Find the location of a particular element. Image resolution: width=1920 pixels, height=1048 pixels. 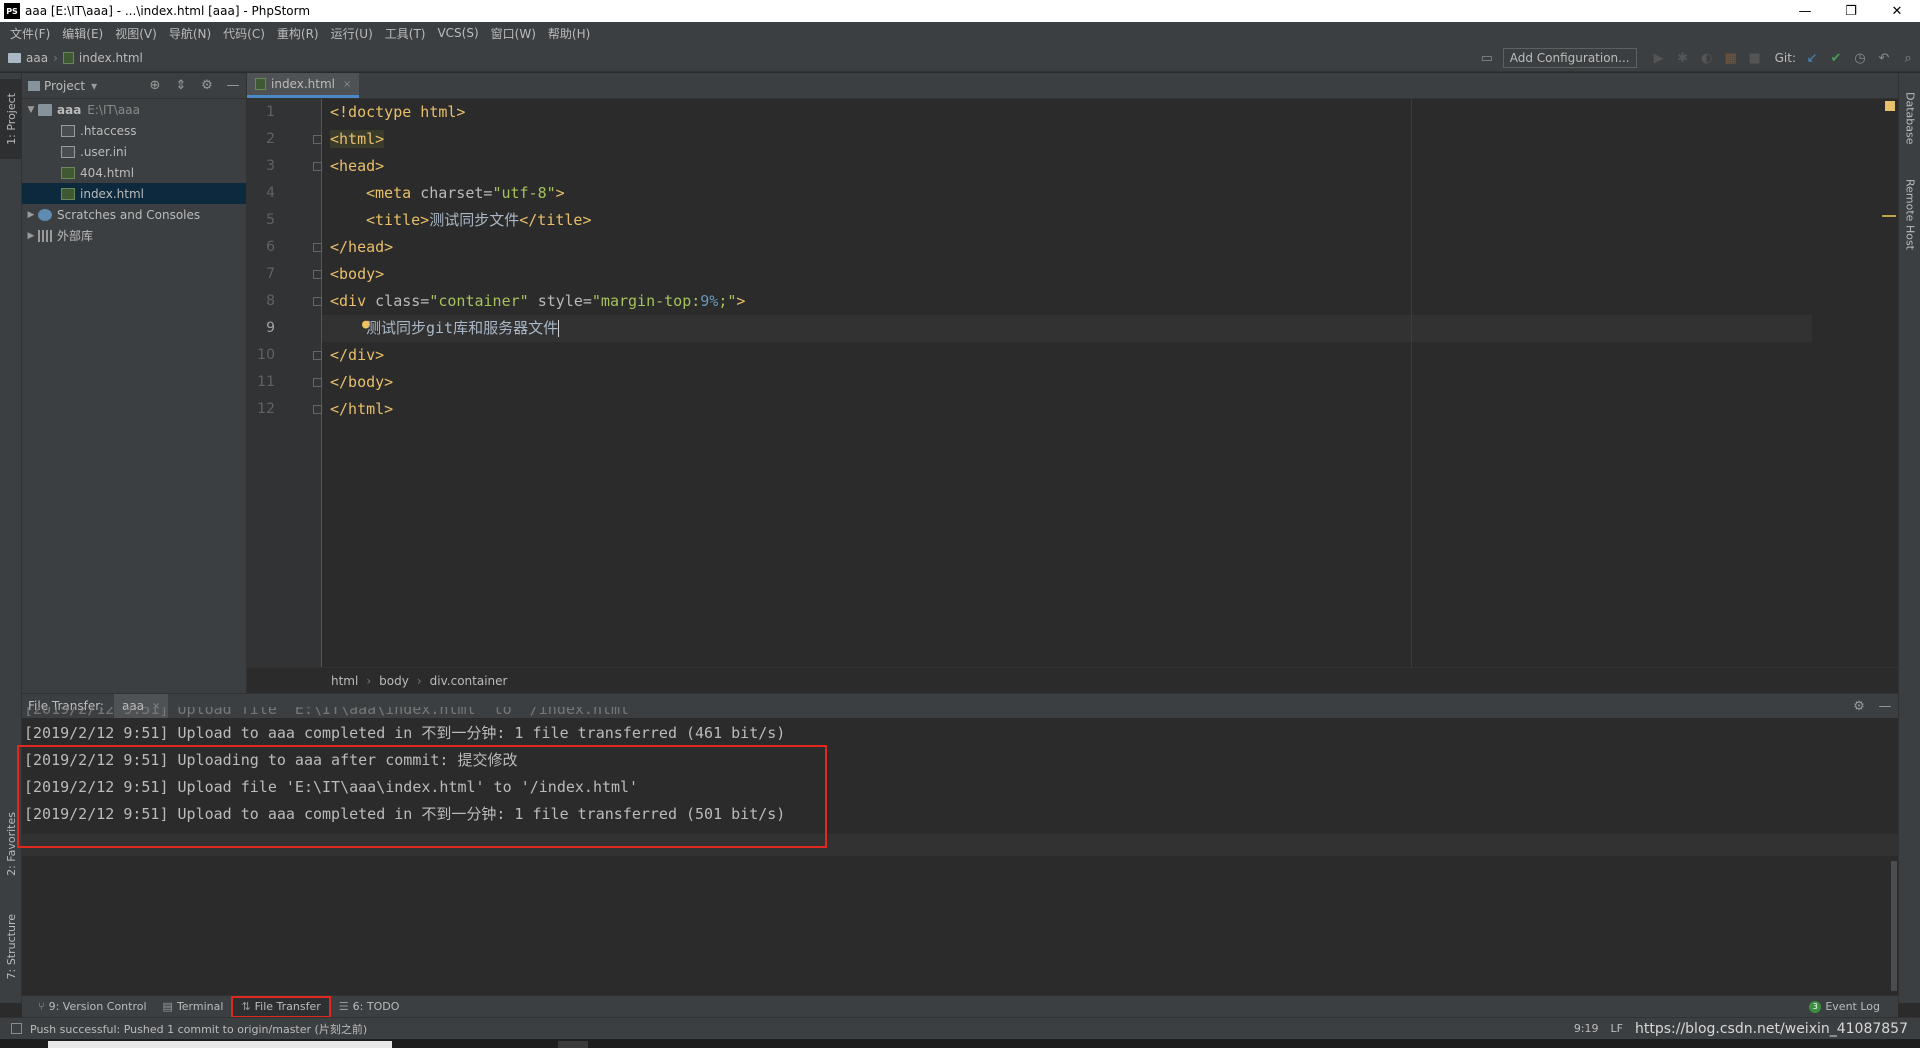

git-update-icon: ↙ is located at coordinates (1812, 58).